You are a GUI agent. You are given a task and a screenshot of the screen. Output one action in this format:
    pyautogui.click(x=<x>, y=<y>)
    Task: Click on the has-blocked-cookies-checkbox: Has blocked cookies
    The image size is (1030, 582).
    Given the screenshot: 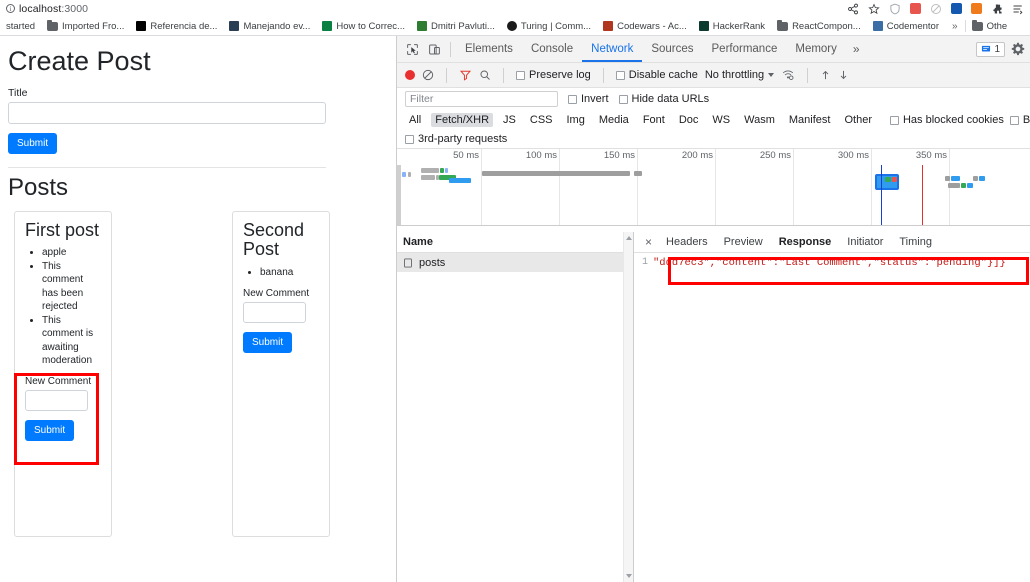 What is the action you would take?
    pyautogui.click(x=946, y=120)
    